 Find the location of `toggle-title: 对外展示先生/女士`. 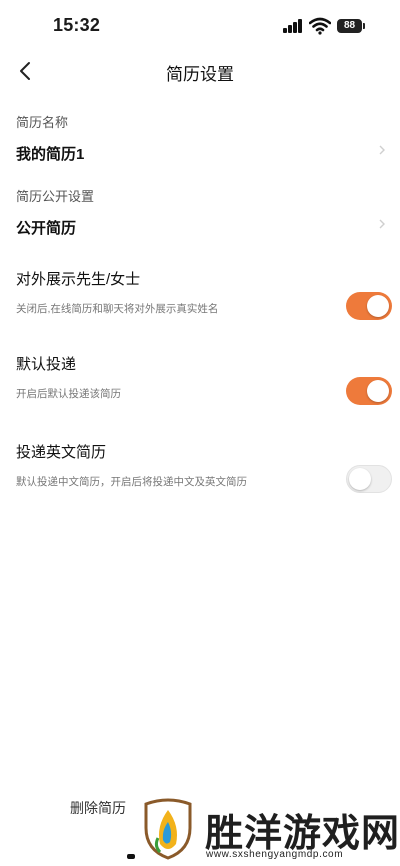

toggle-title: 对外展示先生/女士 is located at coordinates (78, 279).